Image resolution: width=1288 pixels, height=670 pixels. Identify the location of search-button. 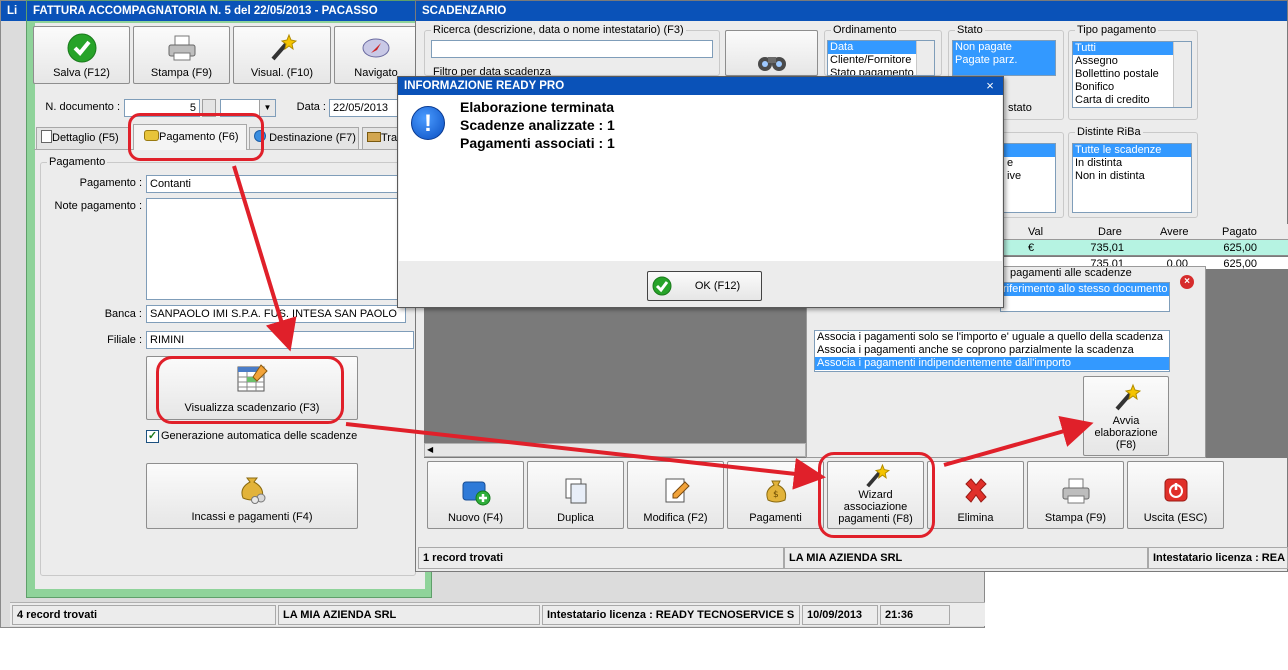
(771, 53).